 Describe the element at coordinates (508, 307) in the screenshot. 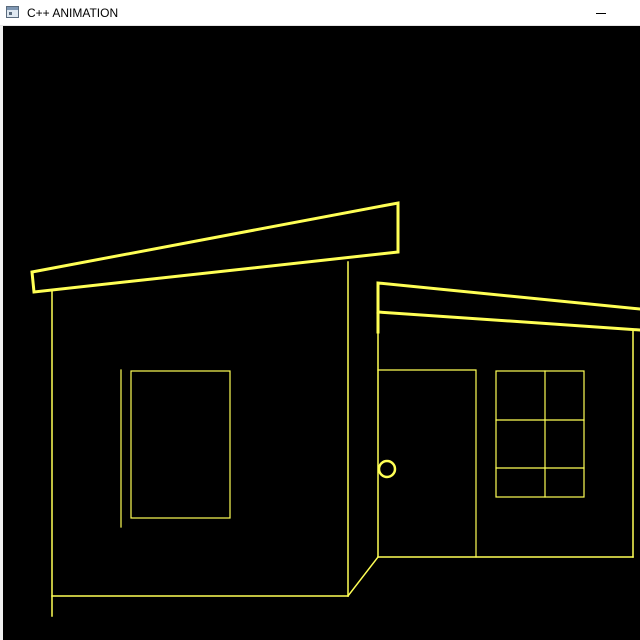

I see `right-roof` at that location.